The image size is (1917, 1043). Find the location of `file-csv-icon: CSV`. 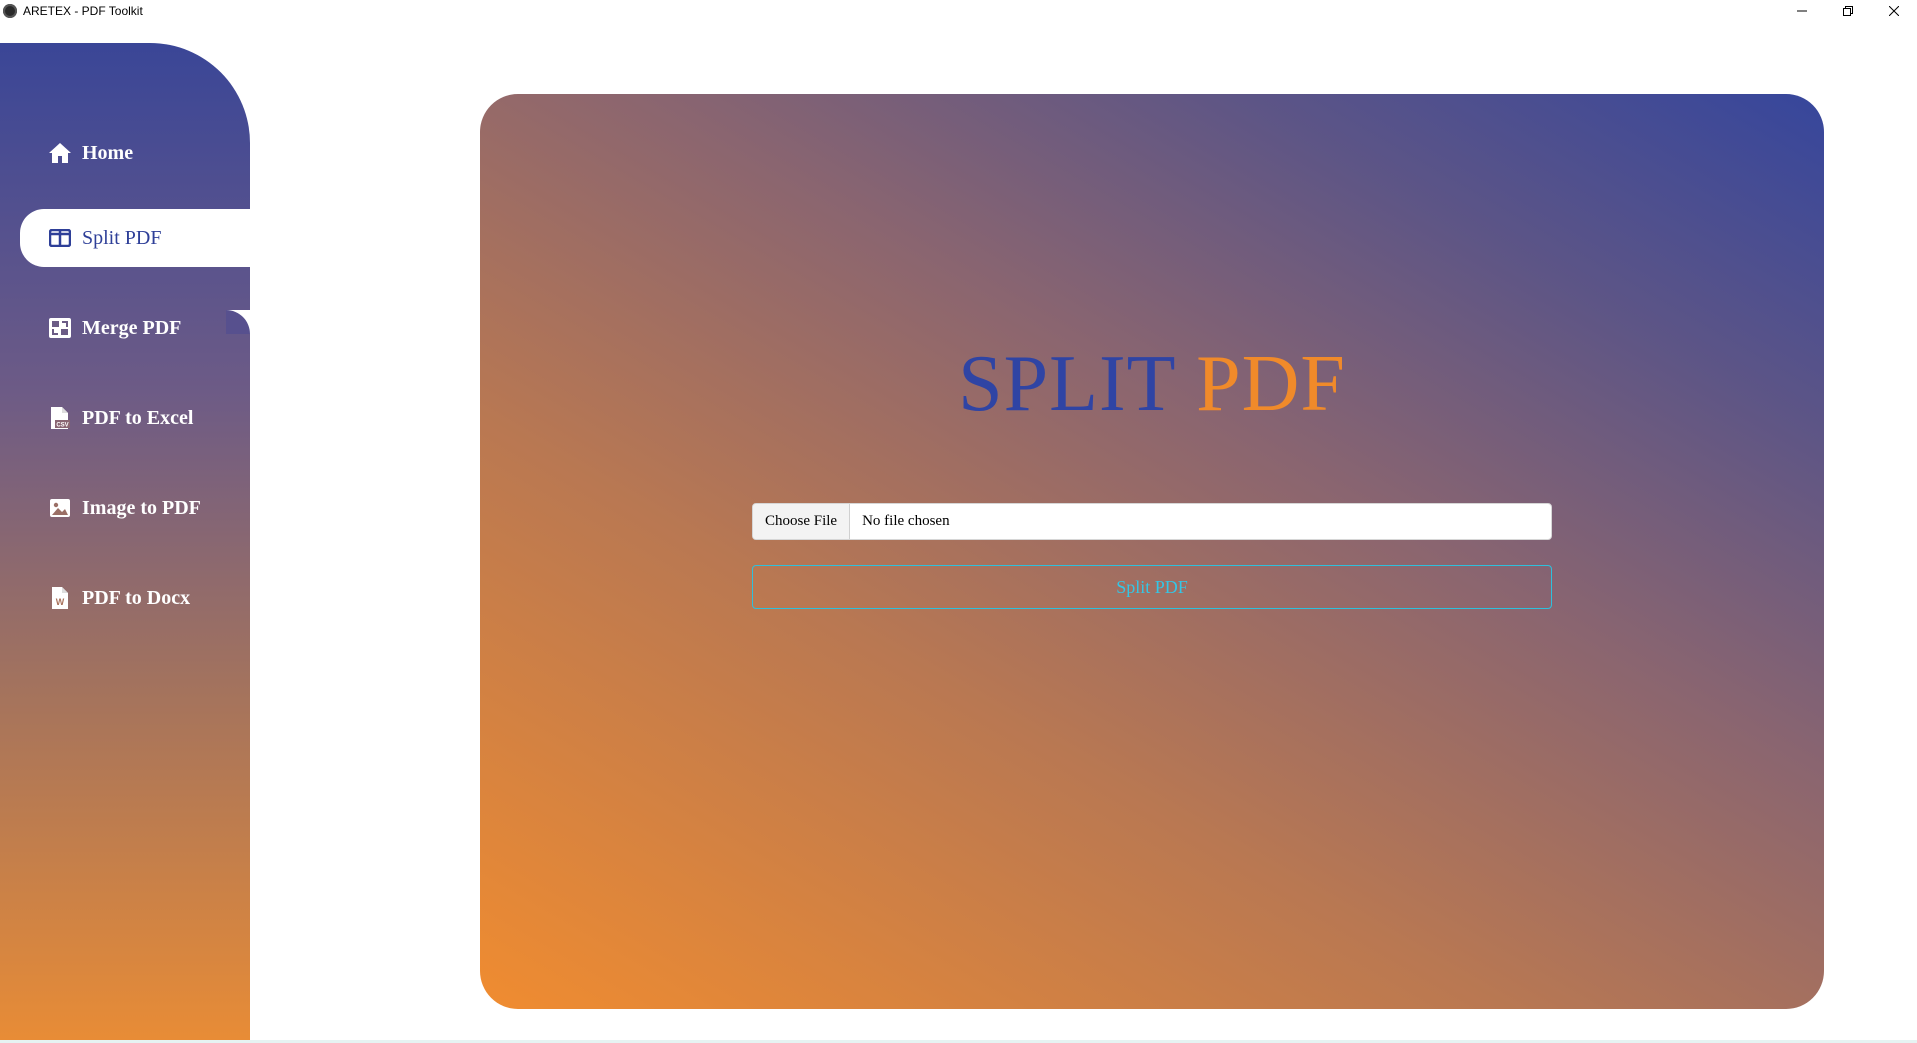

file-csv-icon: CSV is located at coordinates (60, 418).